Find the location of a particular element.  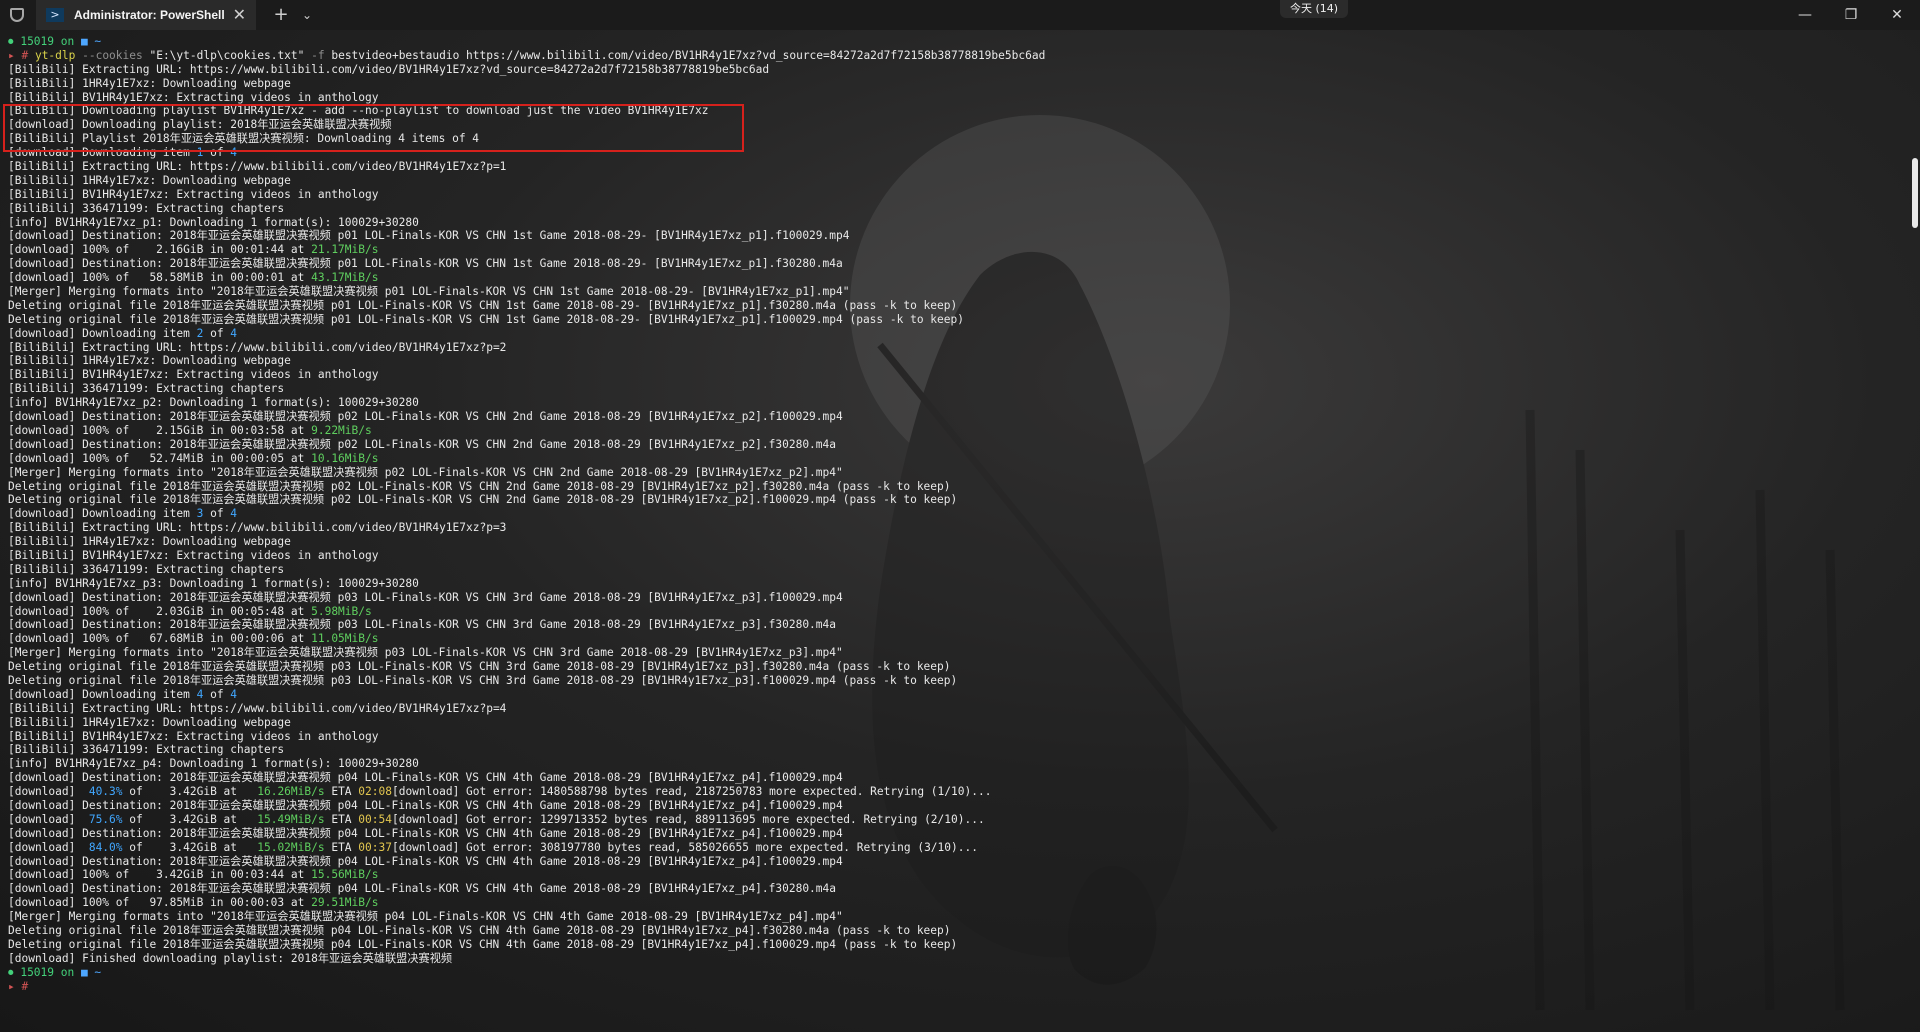

center-badge: 今天 (14) is located at coordinates (1314, 9).